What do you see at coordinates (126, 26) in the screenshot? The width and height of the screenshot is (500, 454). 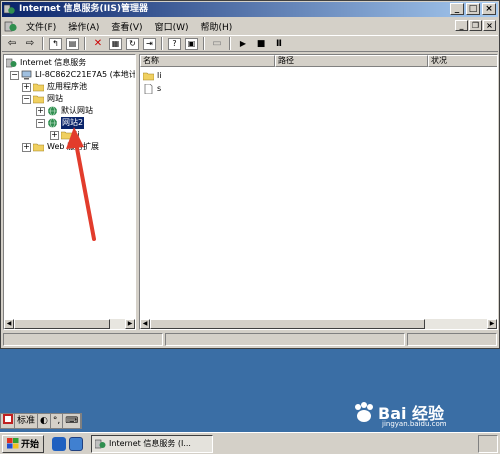 I see `menu-view: 查看(V)` at bounding box center [126, 26].